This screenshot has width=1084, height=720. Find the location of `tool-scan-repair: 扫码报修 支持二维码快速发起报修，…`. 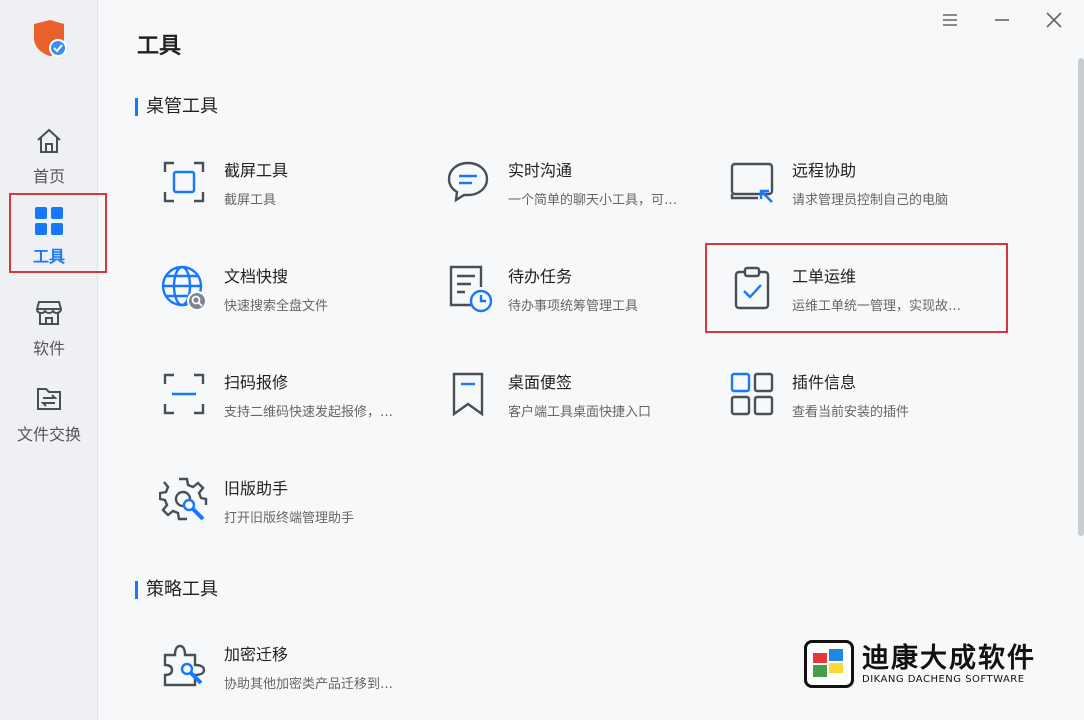

tool-scan-repair: 扫码报修 支持二维码快速发起报修，… is located at coordinates (293, 394).